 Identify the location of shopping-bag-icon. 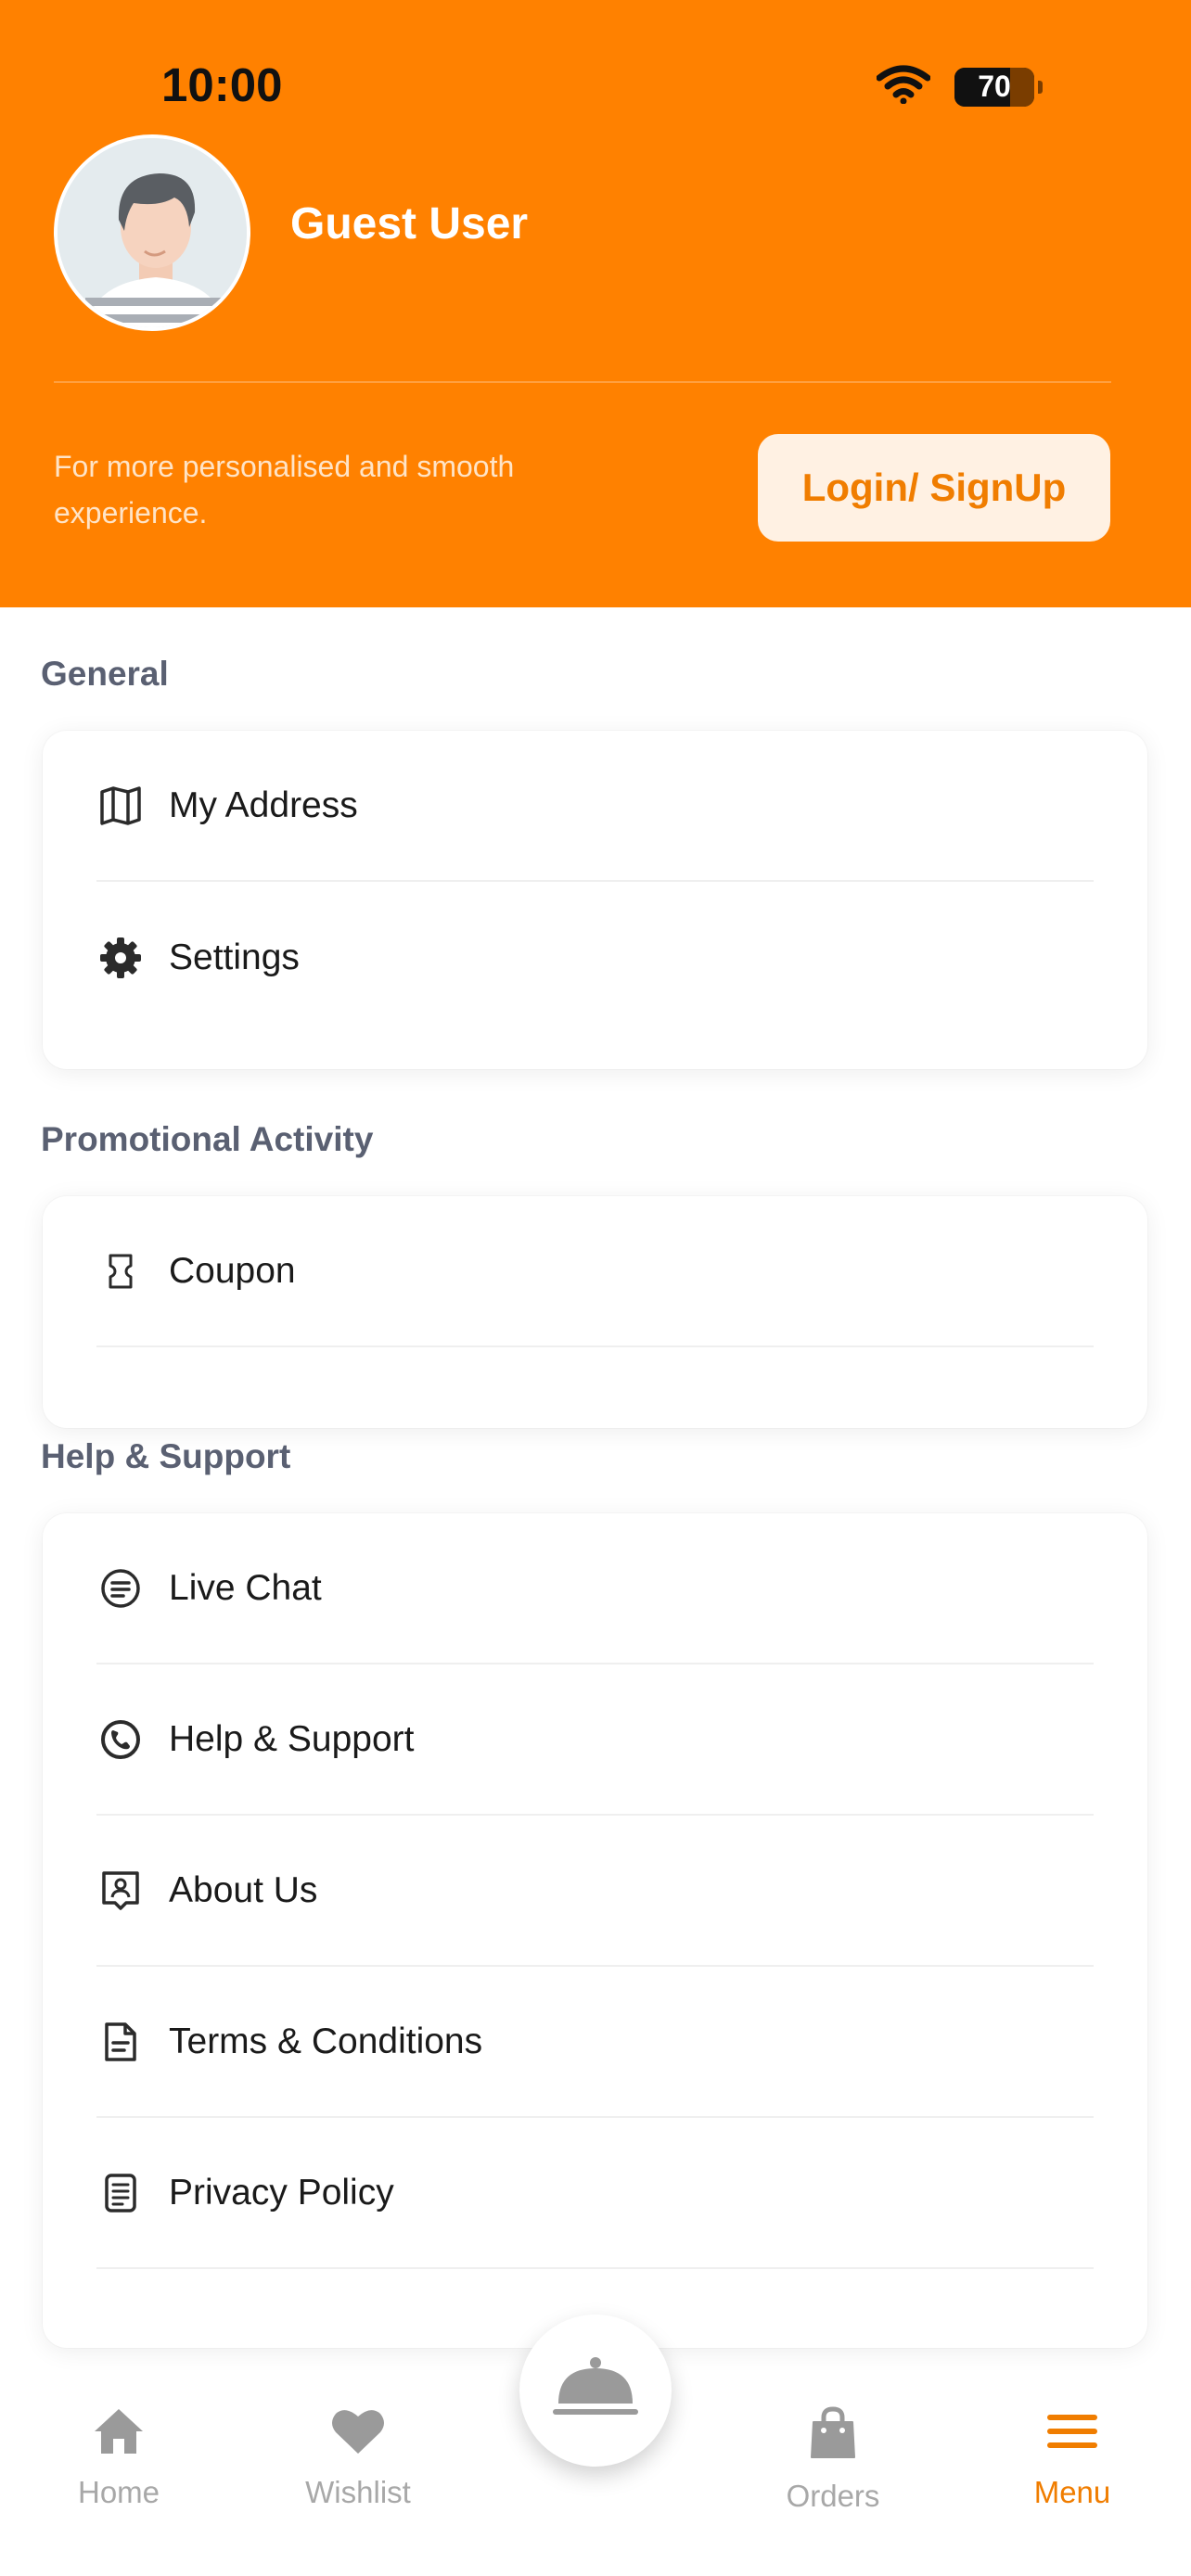
(833, 2435).